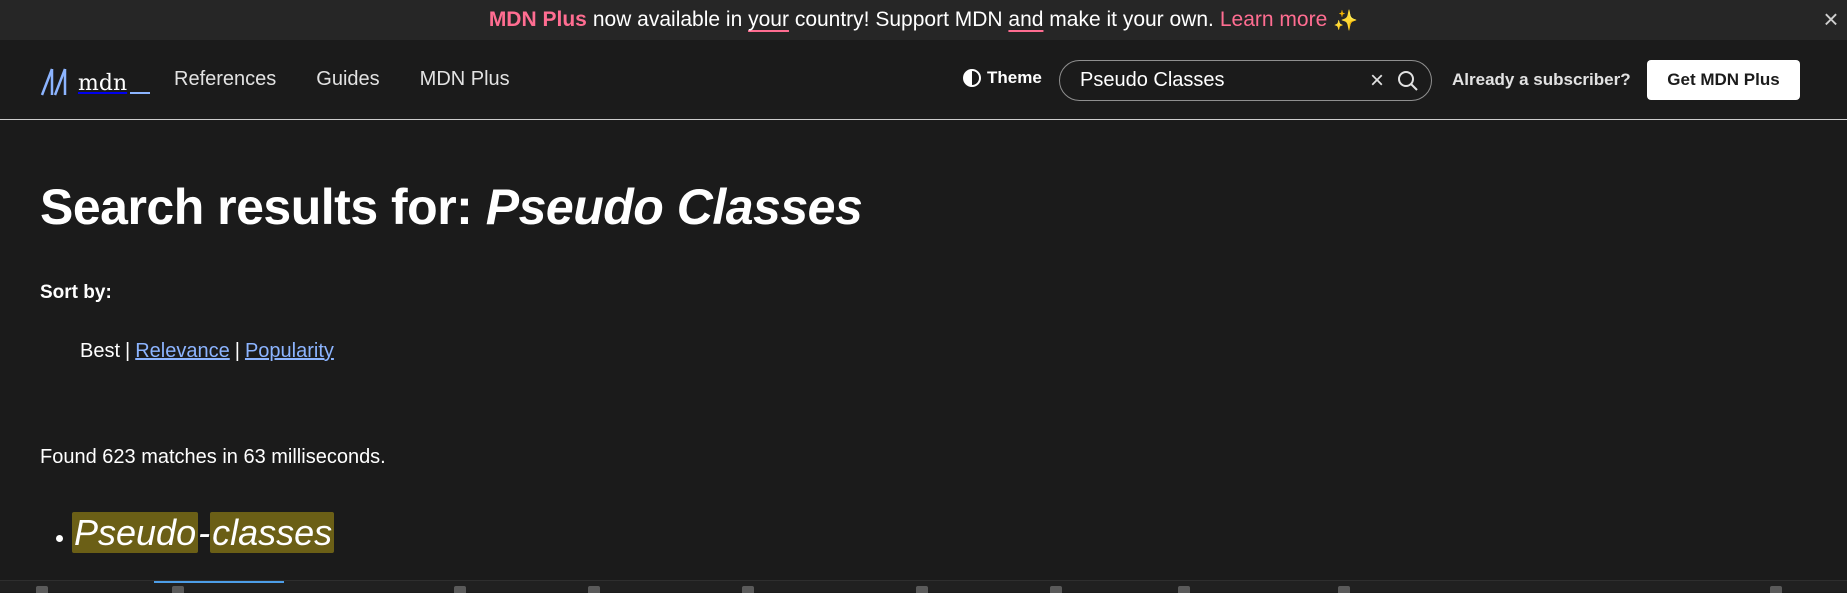  Describe the element at coordinates (140, 93) in the screenshot. I see `logo-underscore` at that location.